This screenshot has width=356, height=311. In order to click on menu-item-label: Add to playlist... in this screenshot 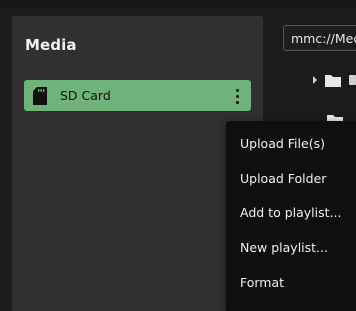, I will do `click(291, 212)`.